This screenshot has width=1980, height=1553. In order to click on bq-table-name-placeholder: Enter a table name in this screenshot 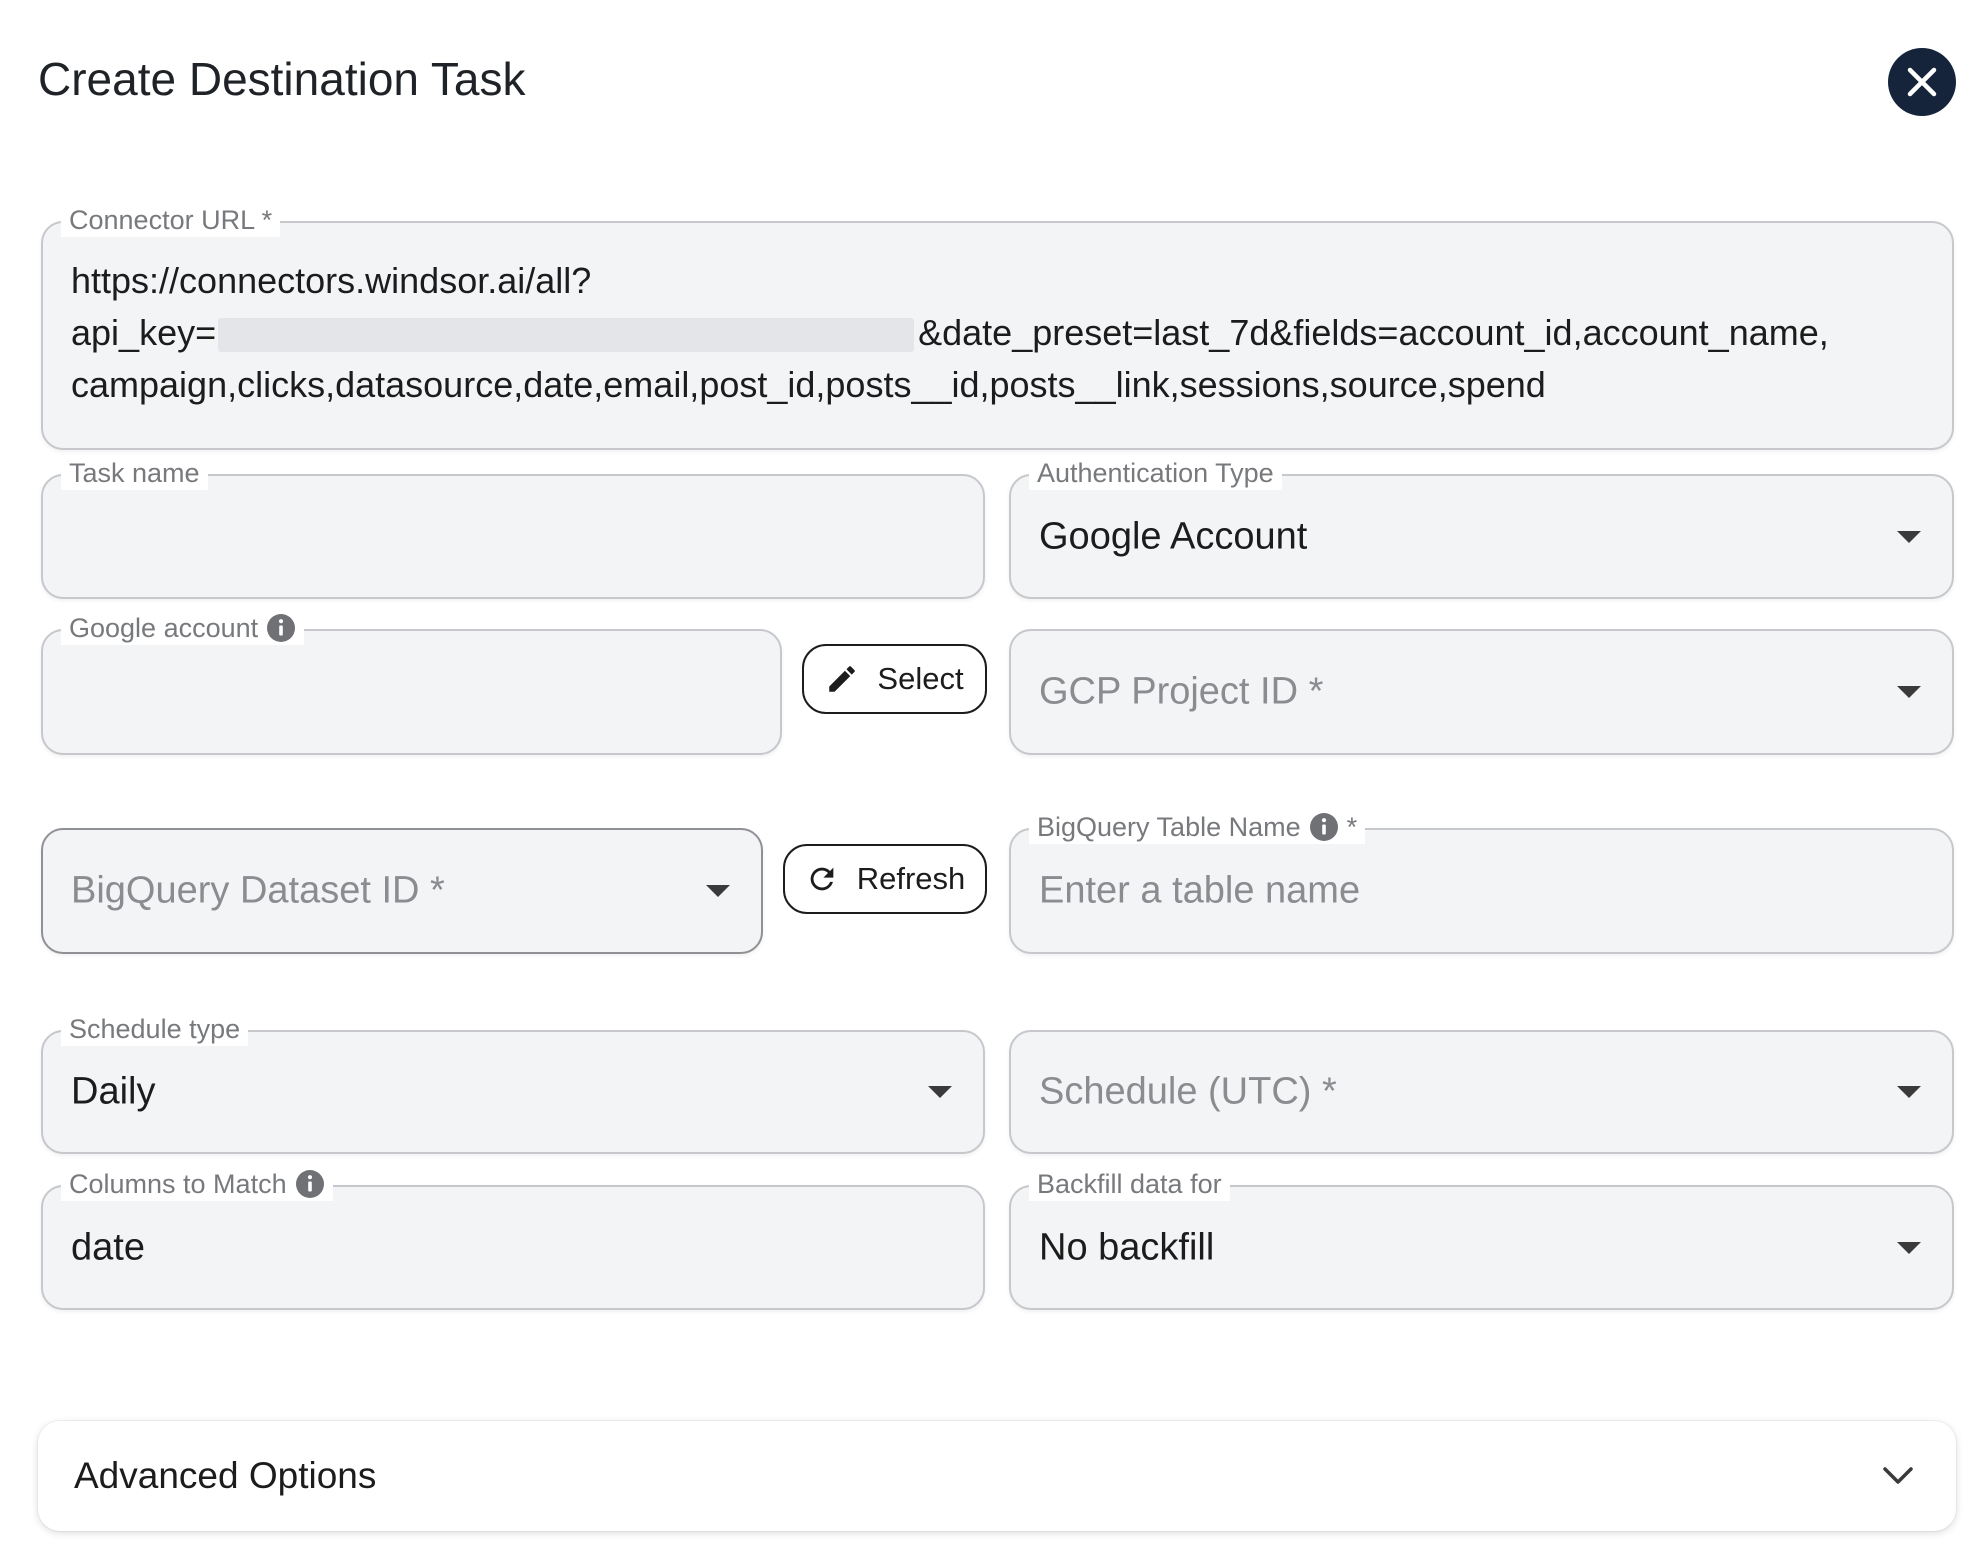, I will do `click(1200, 890)`.